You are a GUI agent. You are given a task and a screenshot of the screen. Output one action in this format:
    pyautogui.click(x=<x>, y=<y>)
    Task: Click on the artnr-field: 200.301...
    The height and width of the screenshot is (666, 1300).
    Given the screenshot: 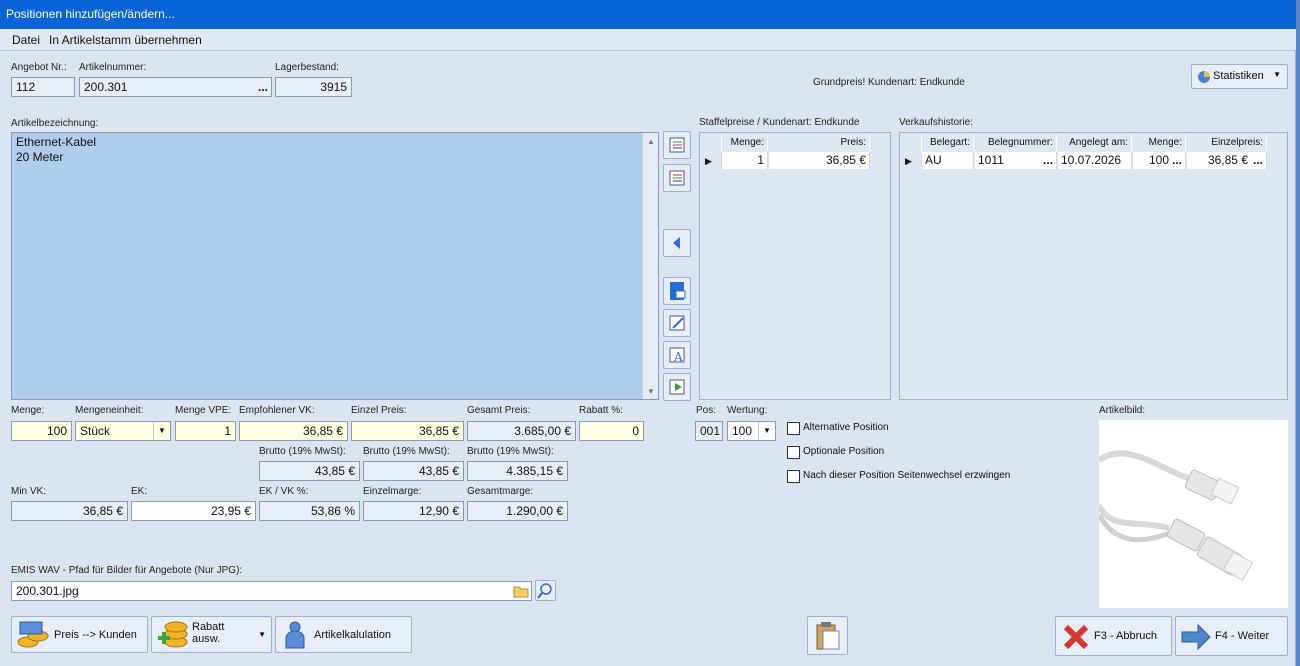 What is the action you would take?
    pyautogui.click(x=175, y=87)
    